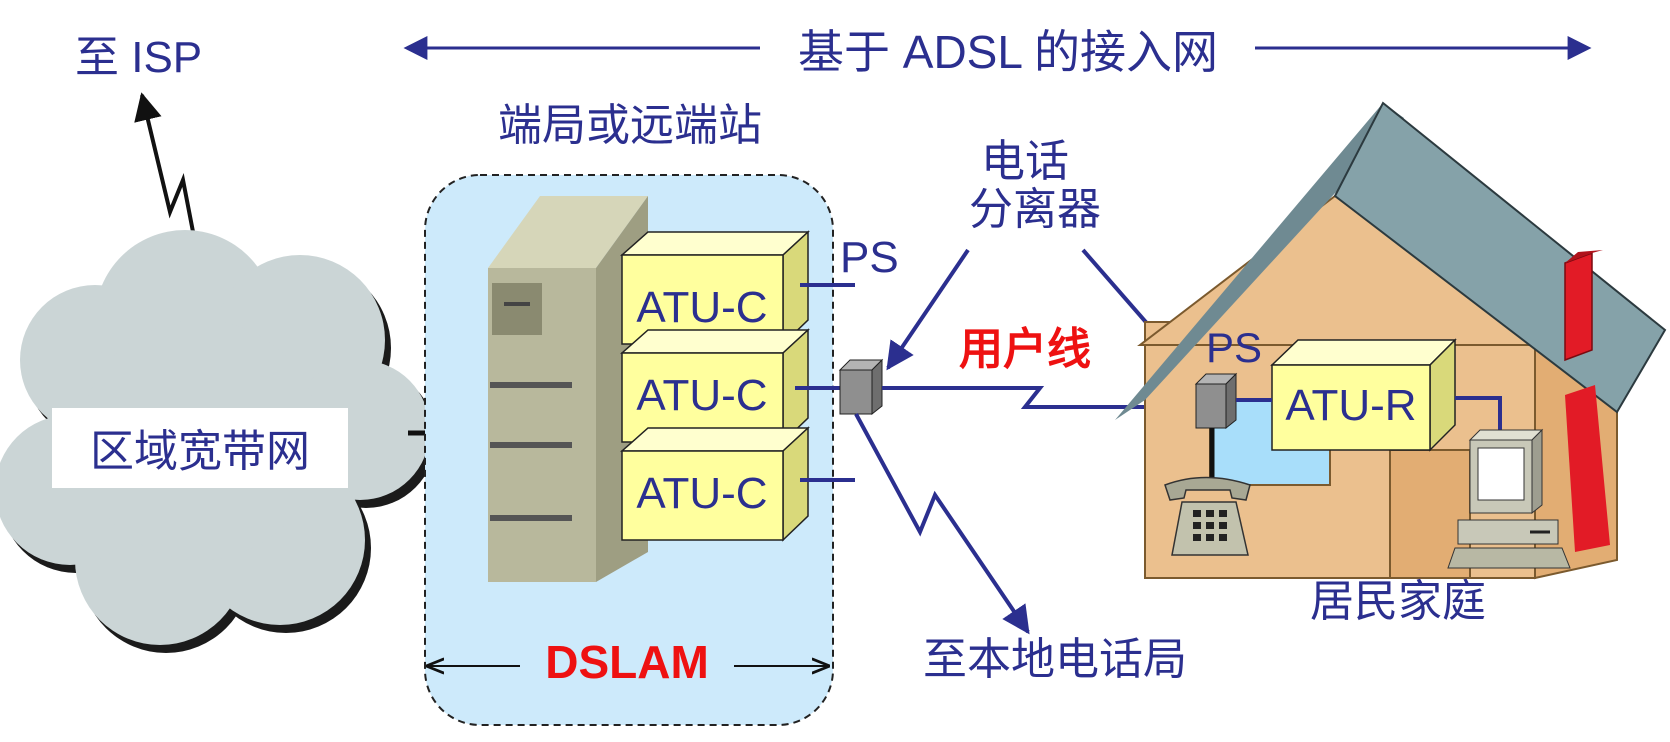  I want to click on residence-label: 居民家庭, so click(1398, 601).